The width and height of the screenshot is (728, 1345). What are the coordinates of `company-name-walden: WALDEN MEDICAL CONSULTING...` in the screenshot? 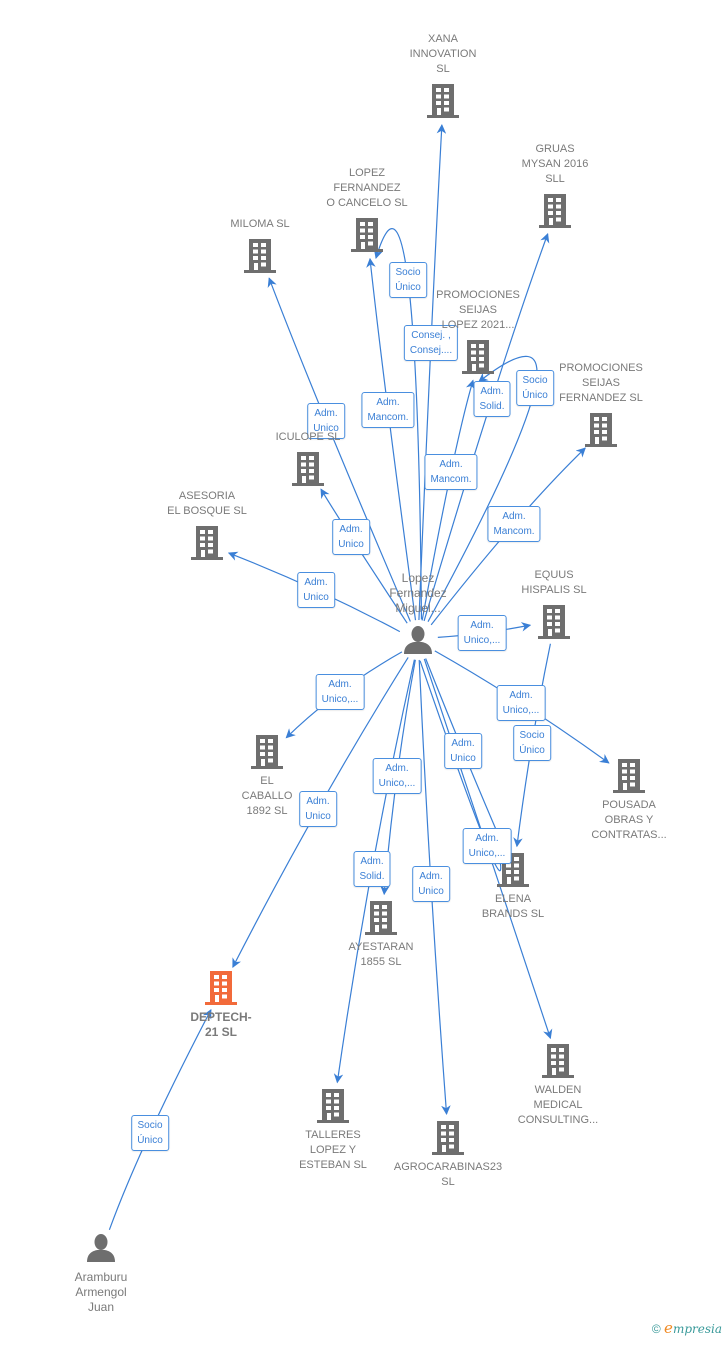 It's located at (558, 1105).